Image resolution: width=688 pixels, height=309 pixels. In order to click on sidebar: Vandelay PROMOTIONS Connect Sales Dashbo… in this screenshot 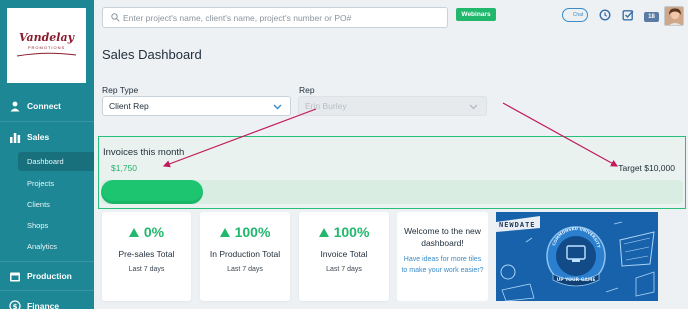, I will do `click(47, 154)`.